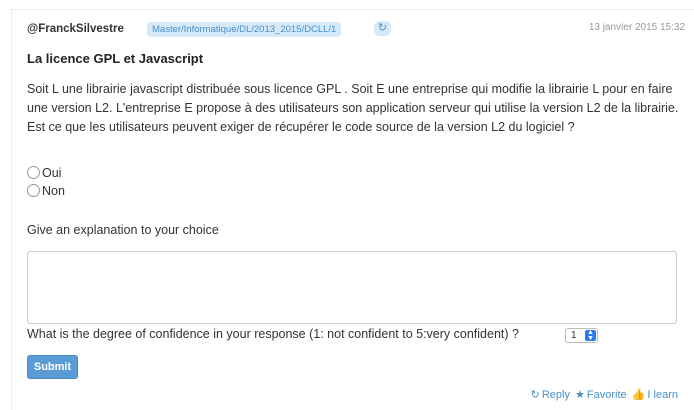 The width and height of the screenshot is (694, 410). What do you see at coordinates (115, 58) in the screenshot?
I see `question-title: La licence GPL et Javascript` at bounding box center [115, 58].